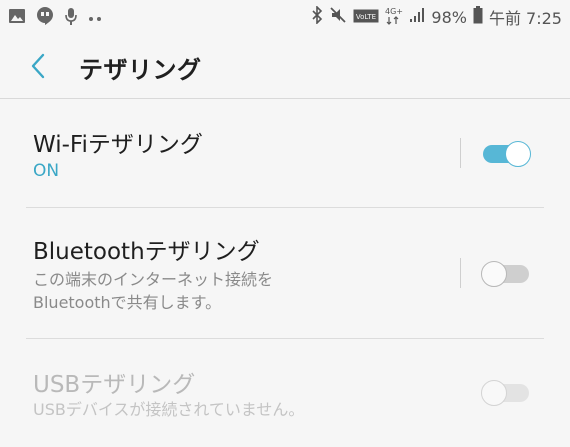  What do you see at coordinates (17, 18) in the screenshot?
I see `image-icon` at bounding box center [17, 18].